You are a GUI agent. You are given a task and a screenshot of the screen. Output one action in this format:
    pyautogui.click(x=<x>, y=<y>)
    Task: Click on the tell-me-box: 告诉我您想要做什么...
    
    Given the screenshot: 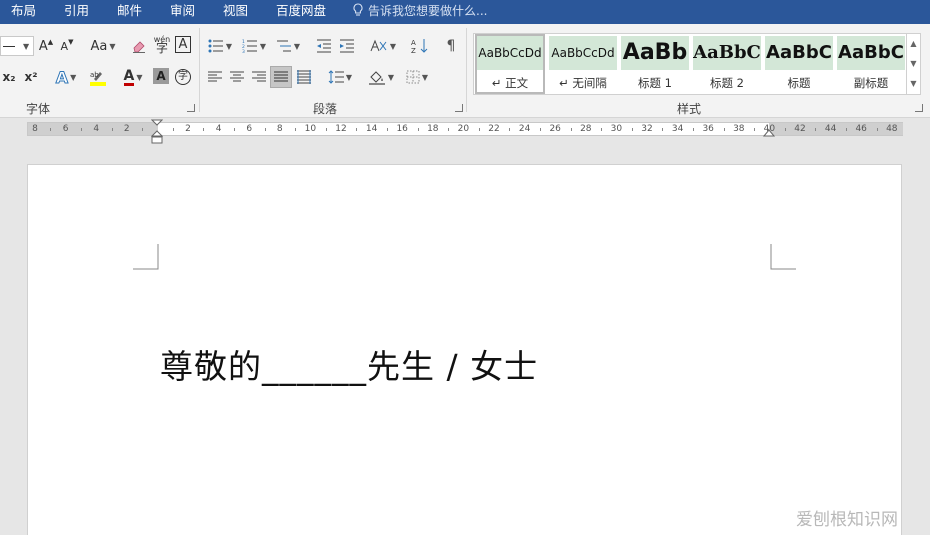 What is the action you would take?
    pyautogui.click(x=419, y=12)
    